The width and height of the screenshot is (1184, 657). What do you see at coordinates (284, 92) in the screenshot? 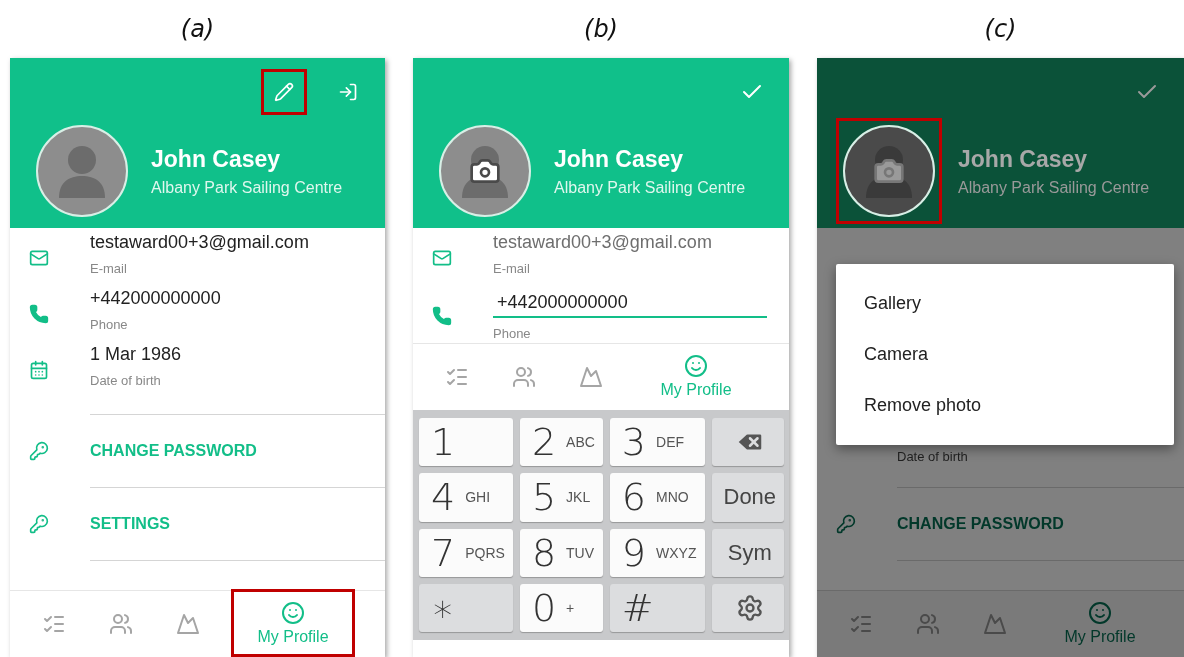
I see `pencil-icon` at bounding box center [284, 92].